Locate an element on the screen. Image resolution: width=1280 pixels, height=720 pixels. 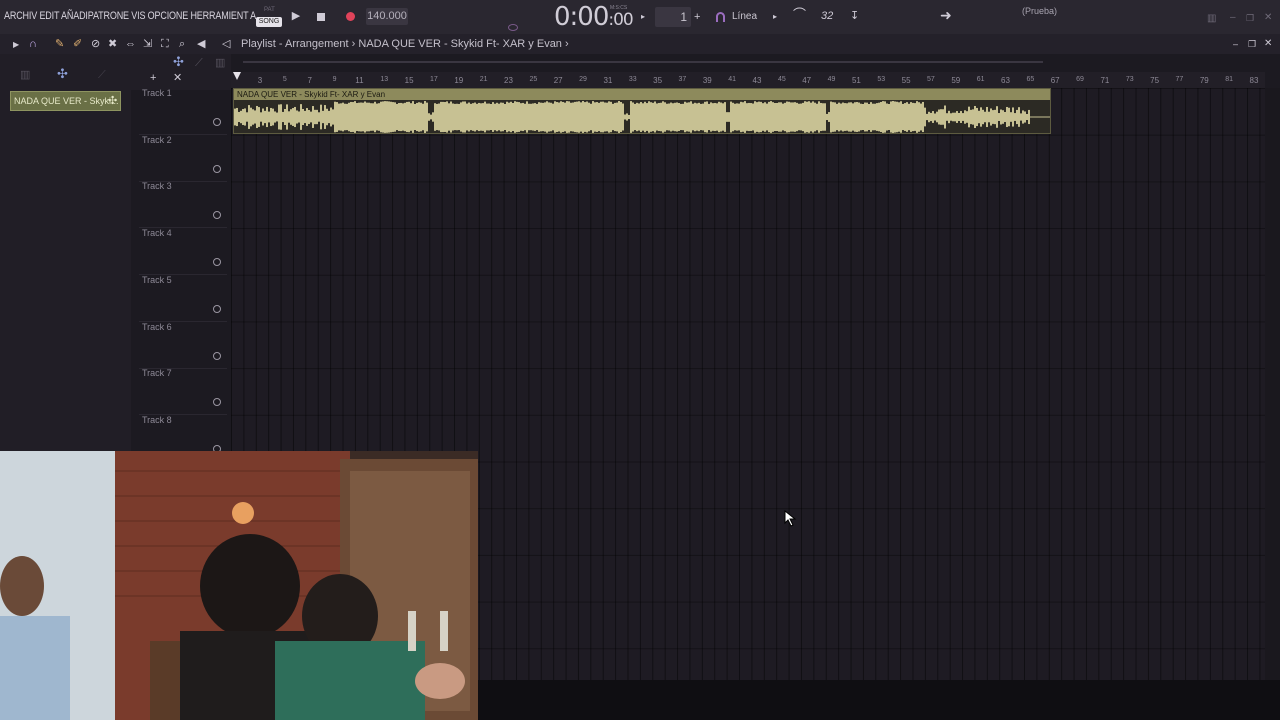
track-header: Track 2 is located at coordinates (183, 158).